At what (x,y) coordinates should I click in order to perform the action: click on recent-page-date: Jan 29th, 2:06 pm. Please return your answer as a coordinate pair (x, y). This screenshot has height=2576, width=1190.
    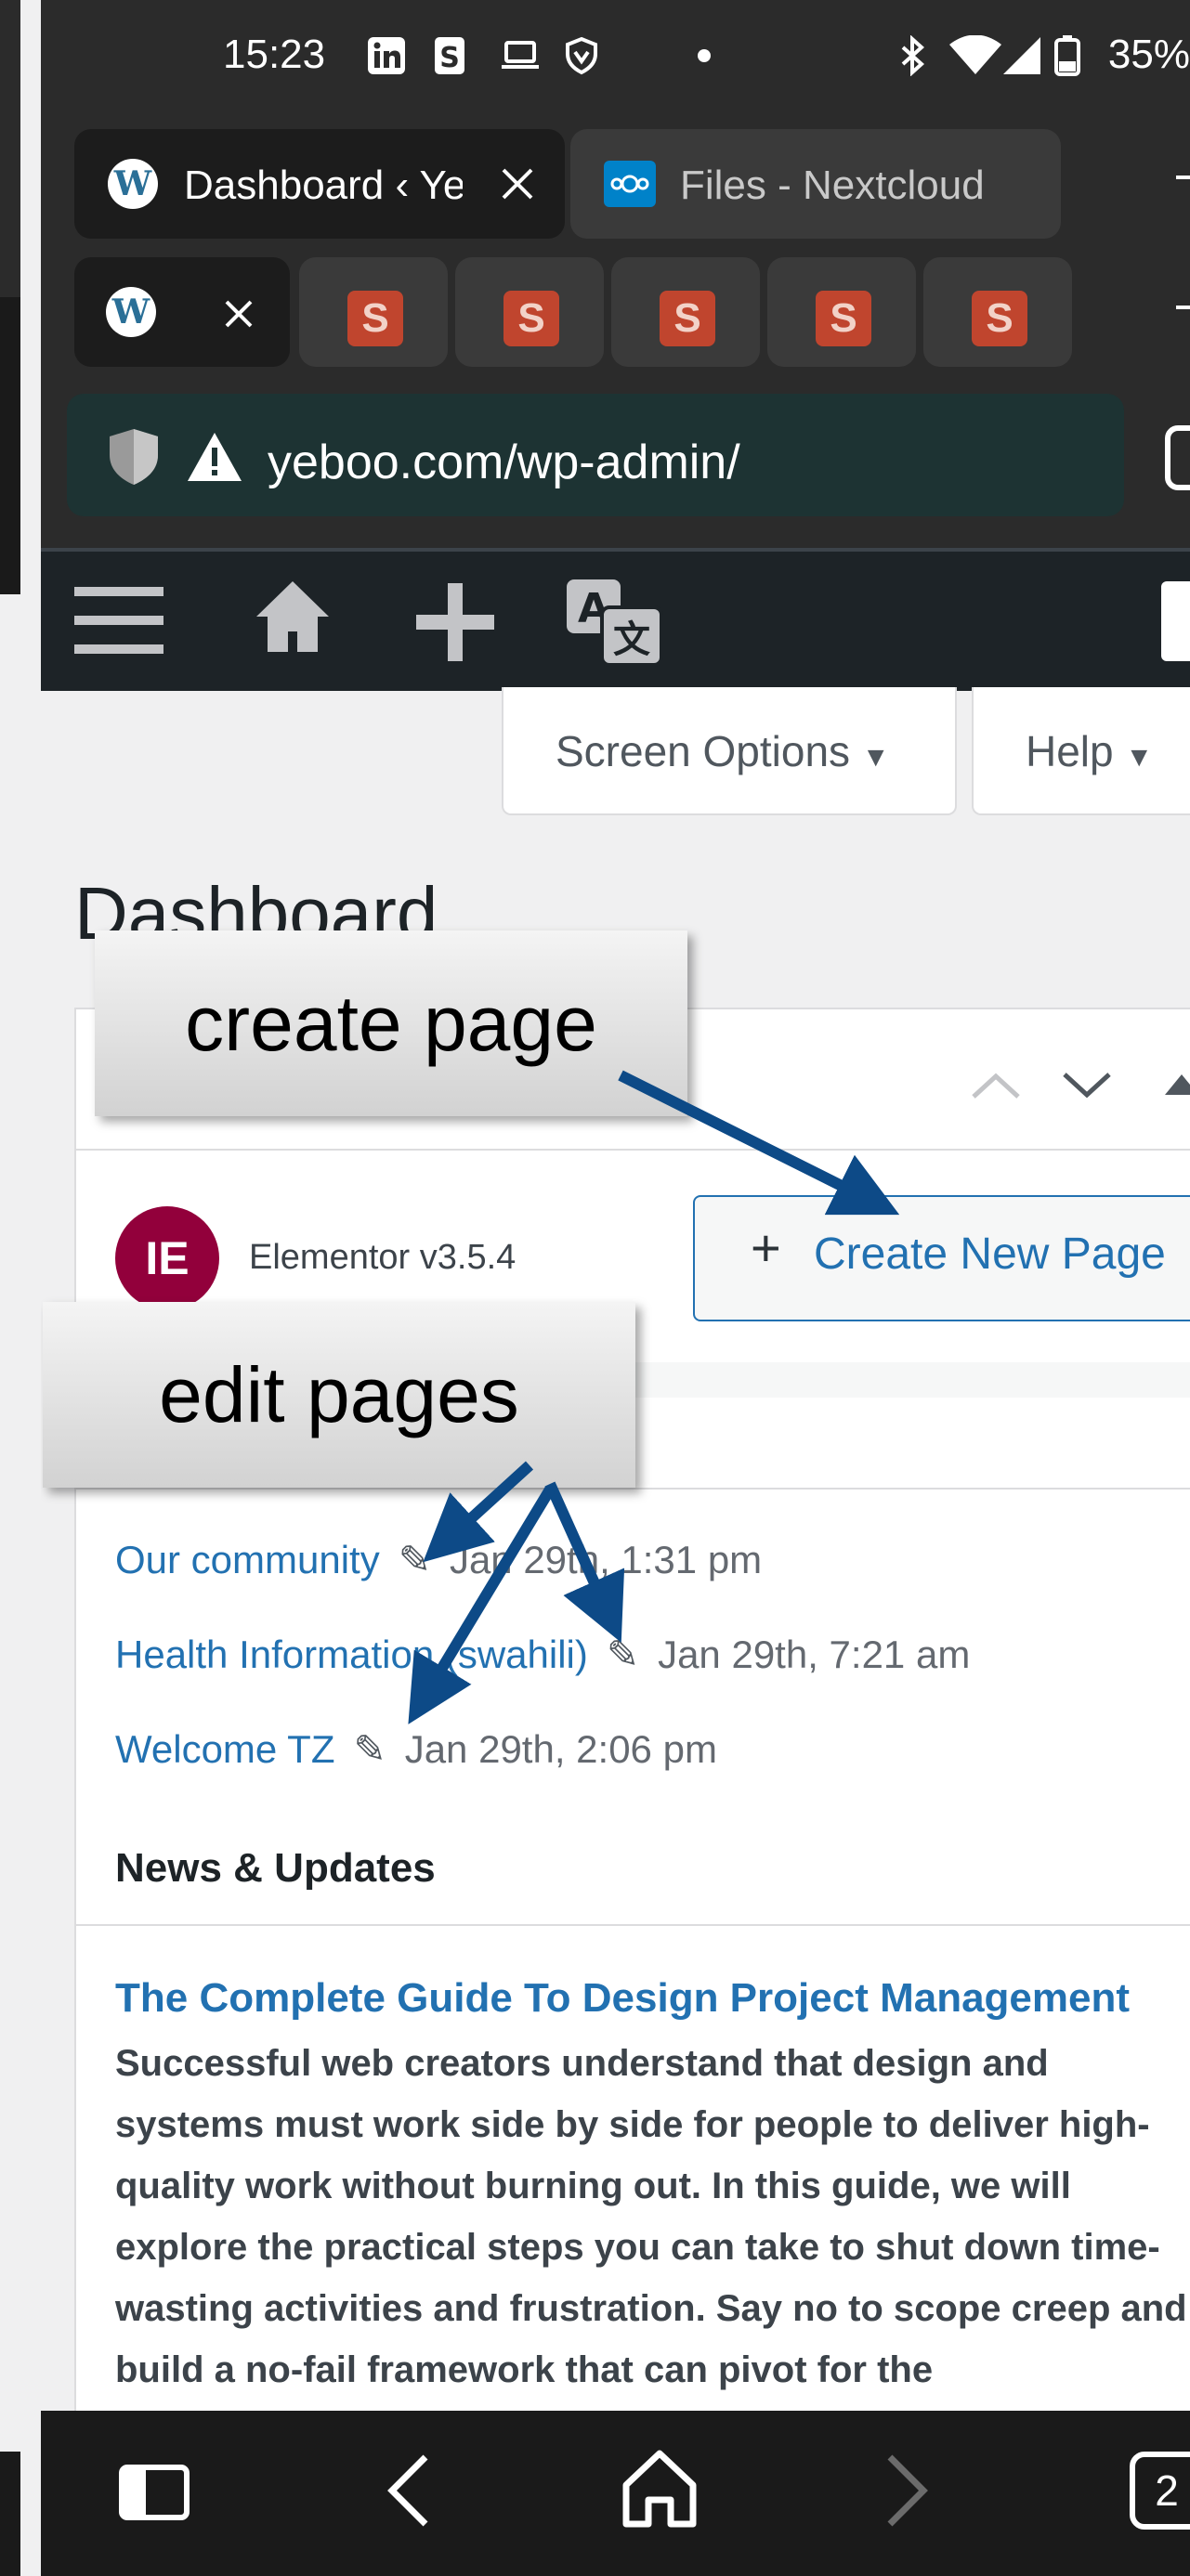
    Looking at the image, I should click on (560, 1749).